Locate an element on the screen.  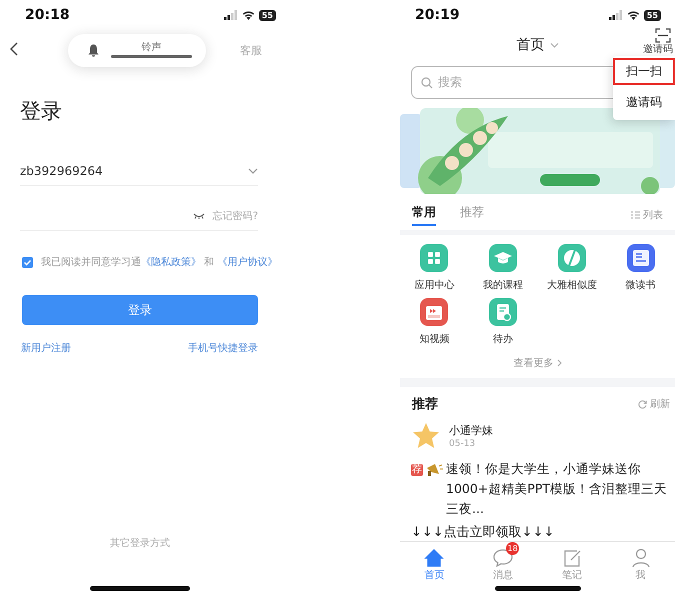
list-view-toggle: 列表 is located at coordinates (653, 215).